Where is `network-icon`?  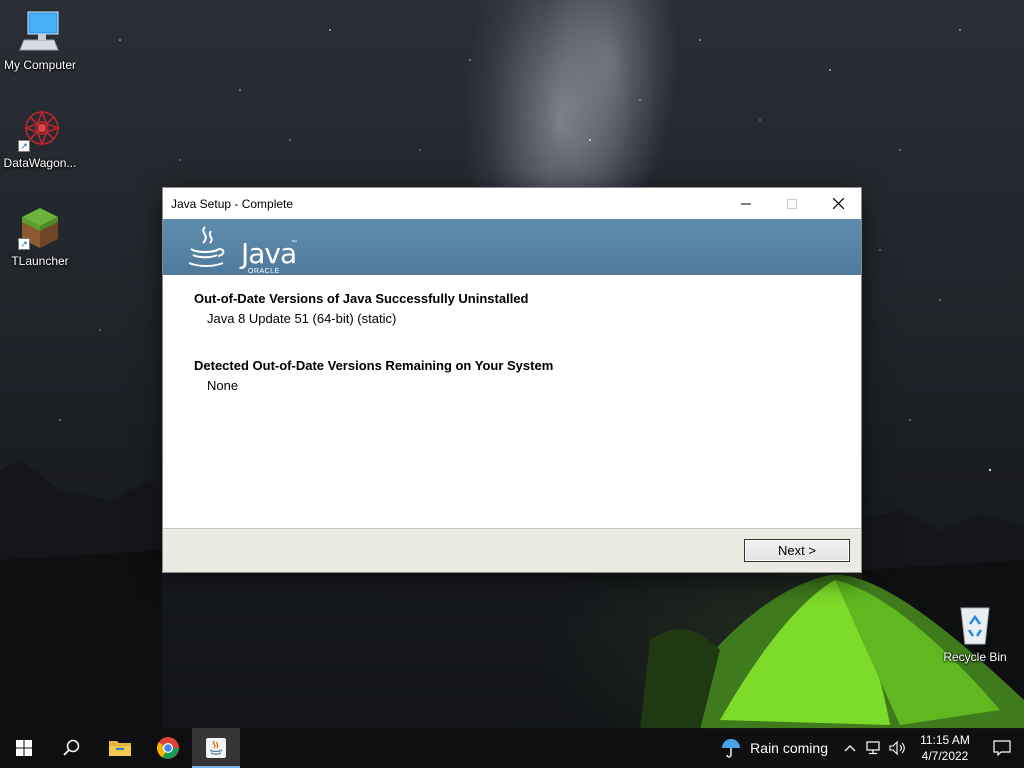 network-icon is located at coordinates (873, 748).